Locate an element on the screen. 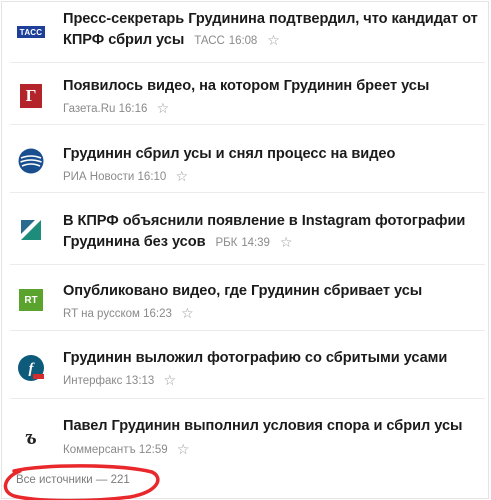 Image resolution: width=491 pixels, height=500 pixels. svg-text: ъ is located at coordinates (31, 436).